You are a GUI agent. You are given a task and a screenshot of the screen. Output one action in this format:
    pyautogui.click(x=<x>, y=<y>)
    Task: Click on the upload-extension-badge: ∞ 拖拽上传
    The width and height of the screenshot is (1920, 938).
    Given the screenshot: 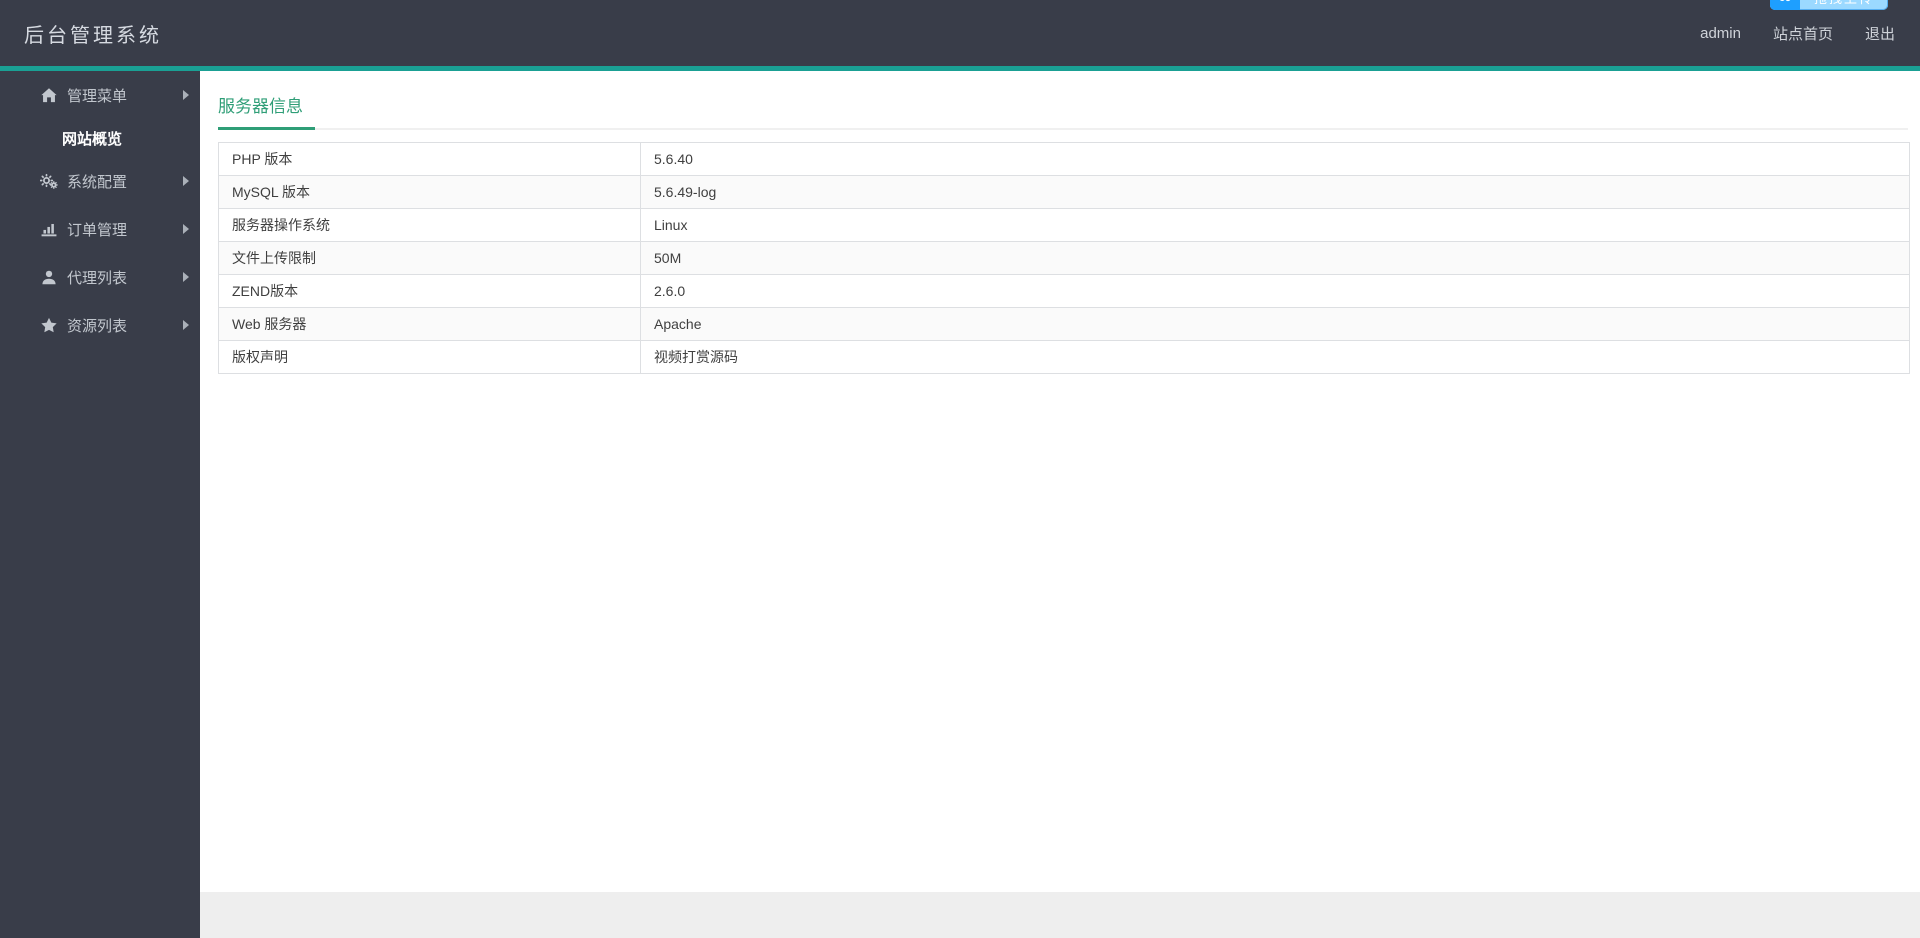 What is the action you would take?
    pyautogui.click(x=1829, y=5)
    